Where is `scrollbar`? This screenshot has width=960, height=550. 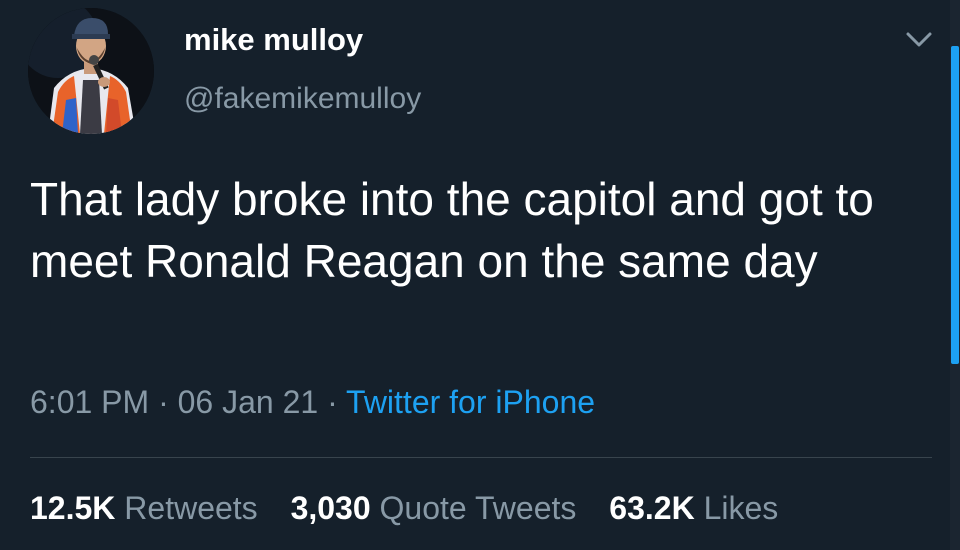
scrollbar is located at coordinates (955, 275).